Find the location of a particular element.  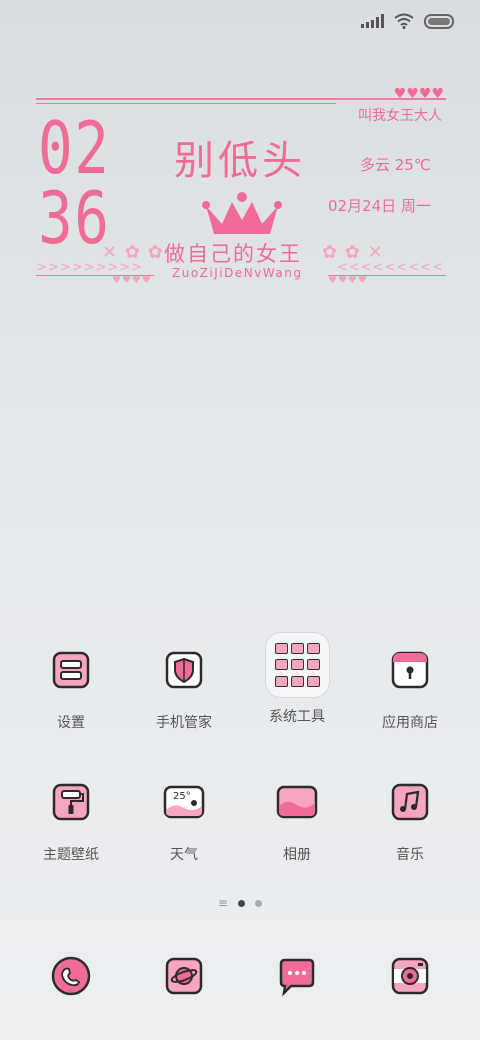

right-arrows: <<<<<<<<< is located at coordinates (390, 267).